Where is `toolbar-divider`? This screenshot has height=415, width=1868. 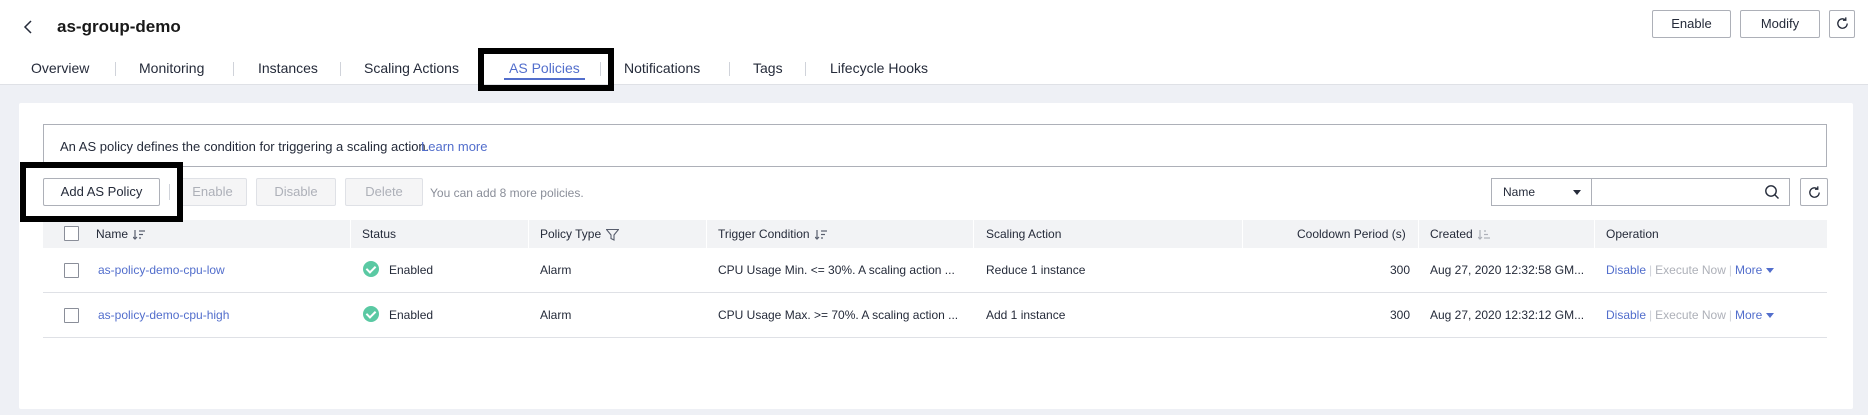 toolbar-divider is located at coordinates (169, 192).